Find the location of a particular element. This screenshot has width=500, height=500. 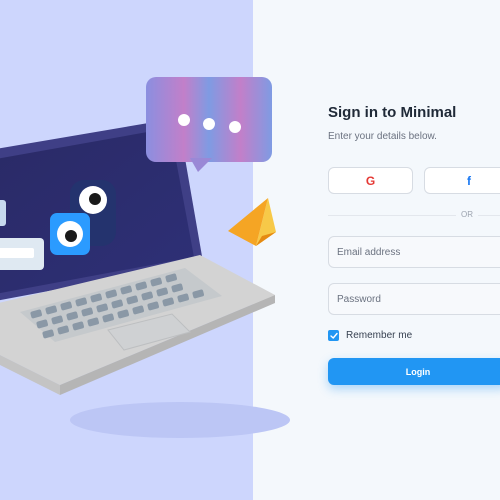

facebook-login-button: f is located at coordinates (462, 180).